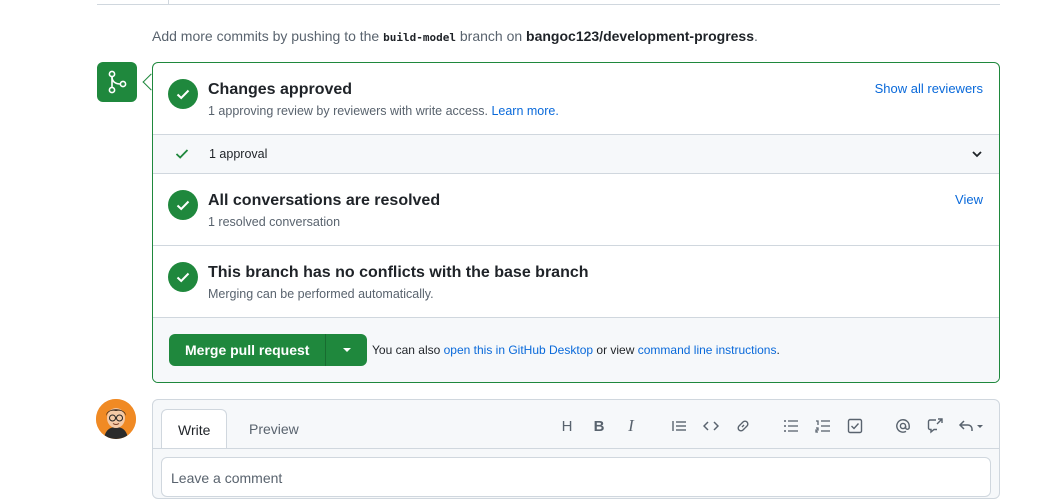 This screenshot has height=499, width=1040. What do you see at coordinates (274, 222) in the screenshot?
I see `conversations-subtitle: 1 resolved conversation` at bounding box center [274, 222].